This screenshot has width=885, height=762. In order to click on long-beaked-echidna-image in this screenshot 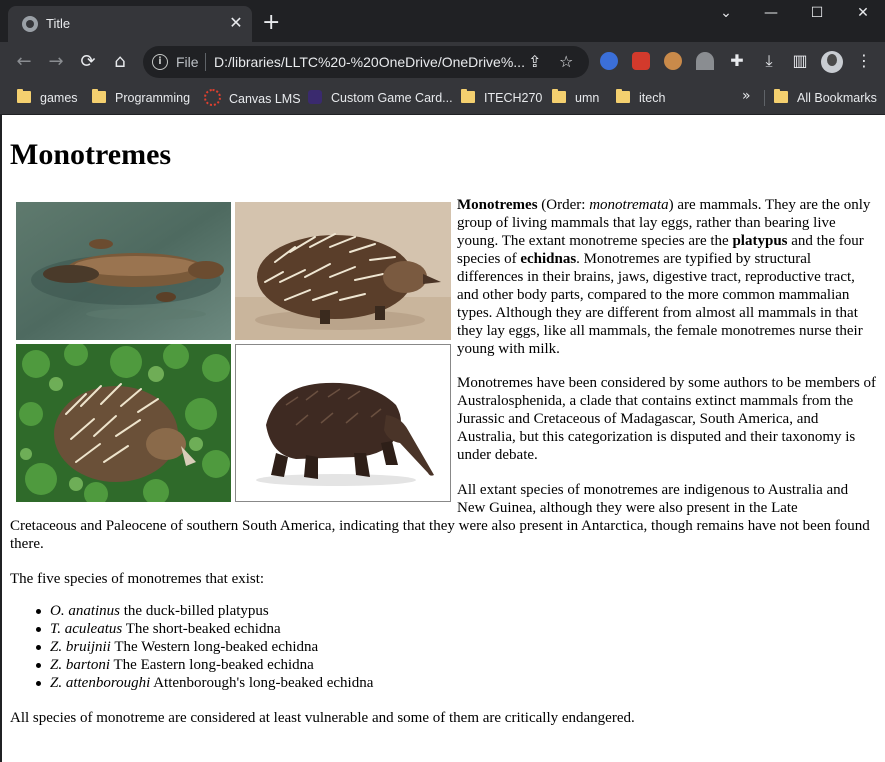, I will do `click(343, 423)`.